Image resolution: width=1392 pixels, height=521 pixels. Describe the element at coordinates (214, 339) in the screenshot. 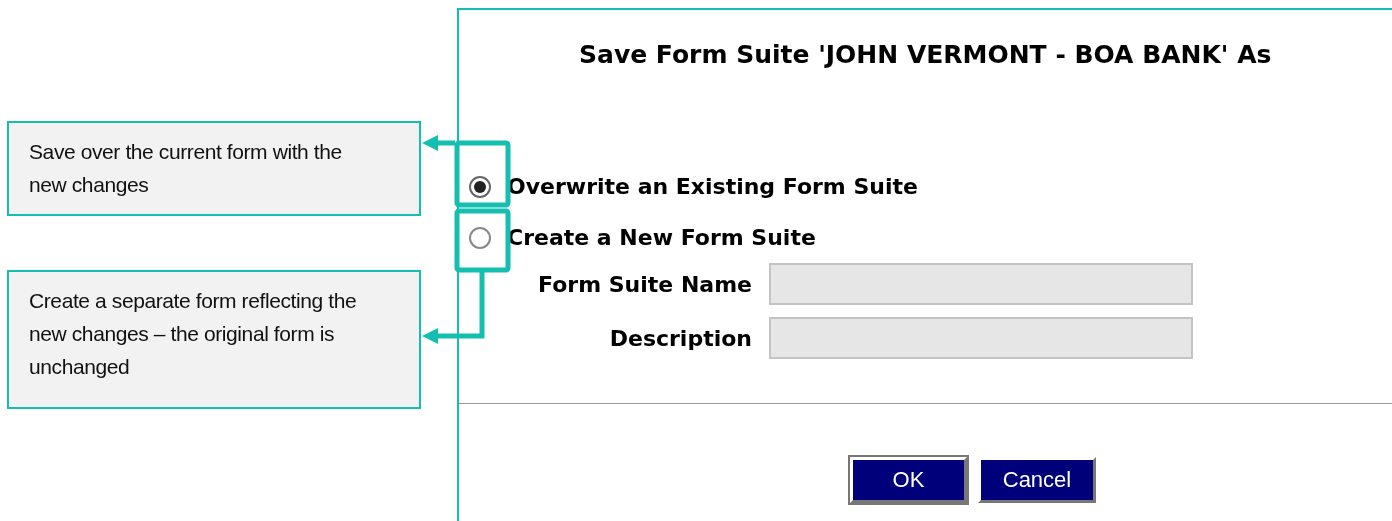

I see `callout-note: Create a separate form reflecting the new changes – the original form is unchanged` at that location.